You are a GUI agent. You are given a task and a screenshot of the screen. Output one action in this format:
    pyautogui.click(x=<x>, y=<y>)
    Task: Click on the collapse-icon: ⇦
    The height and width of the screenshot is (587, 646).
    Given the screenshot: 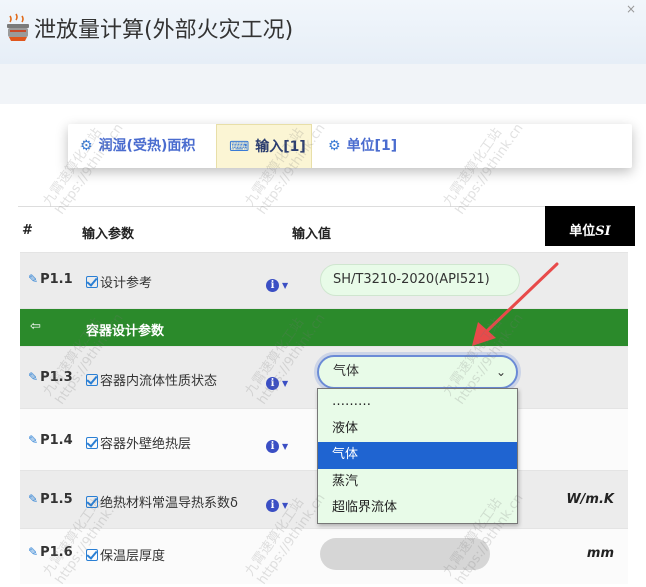 What is the action you would take?
    pyautogui.click(x=35, y=326)
    